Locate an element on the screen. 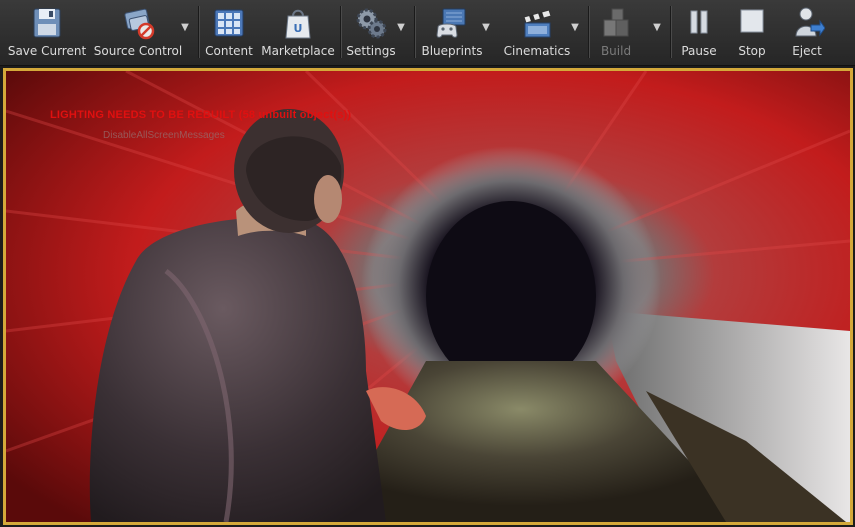  cinematics-dropdown-arrow: ▼ is located at coordinates (575, 28).